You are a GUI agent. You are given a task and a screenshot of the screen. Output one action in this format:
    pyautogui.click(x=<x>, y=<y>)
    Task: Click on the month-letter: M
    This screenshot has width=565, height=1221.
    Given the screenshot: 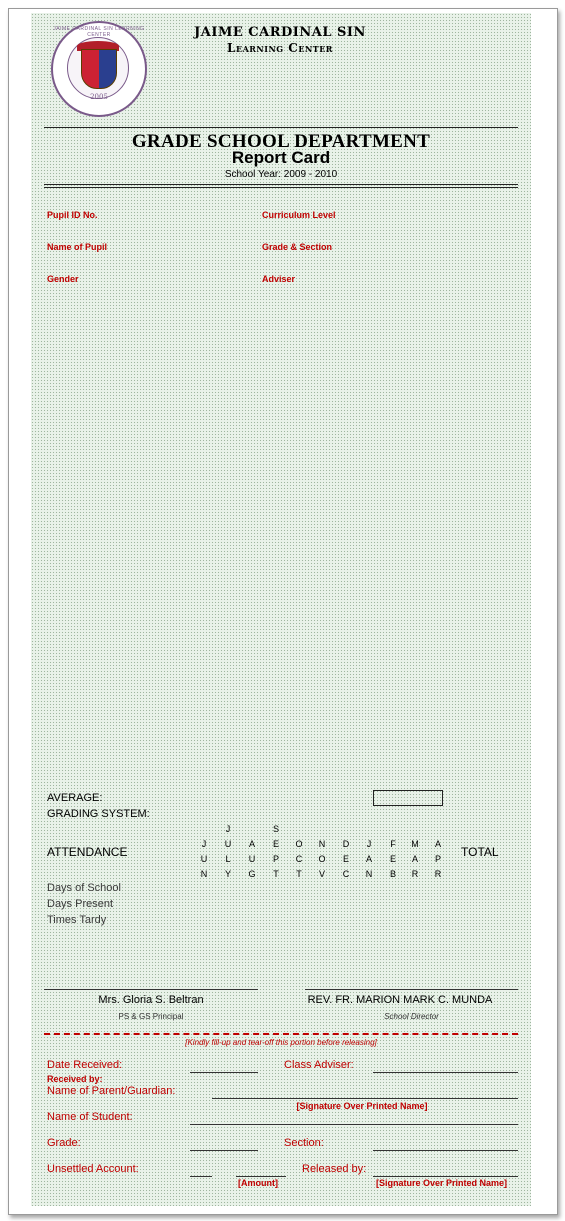 What is the action you would take?
    pyautogui.click(x=415, y=844)
    